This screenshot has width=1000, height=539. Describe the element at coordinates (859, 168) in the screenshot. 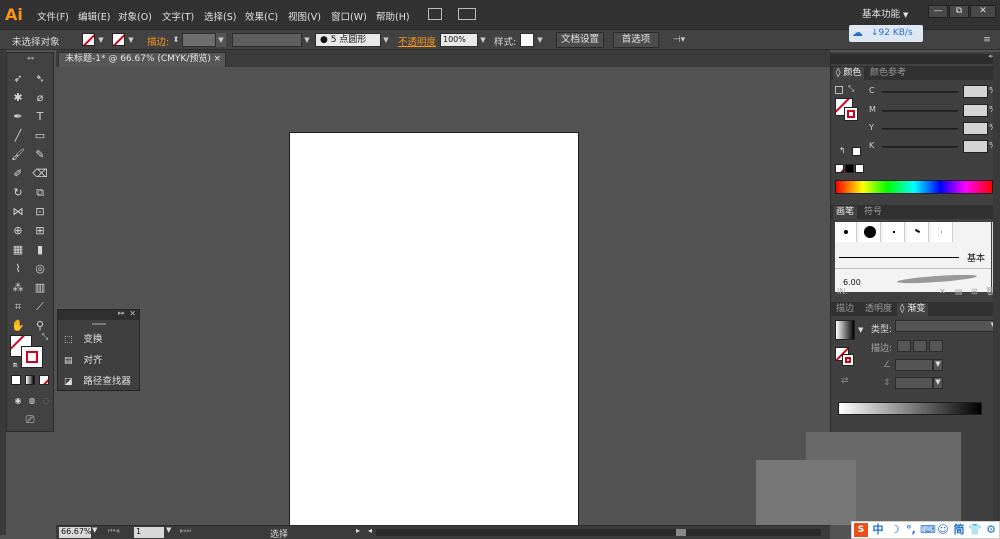

I see `white-swatch` at that location.